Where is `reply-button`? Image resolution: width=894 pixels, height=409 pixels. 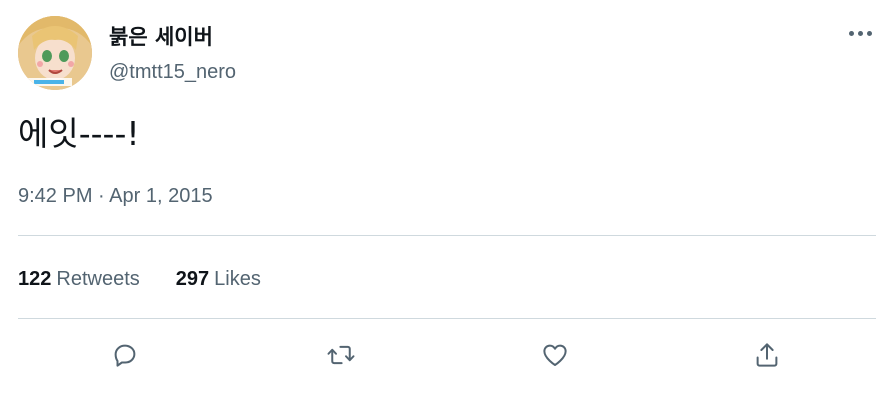
reply-button is located at coordinates (125, 355).